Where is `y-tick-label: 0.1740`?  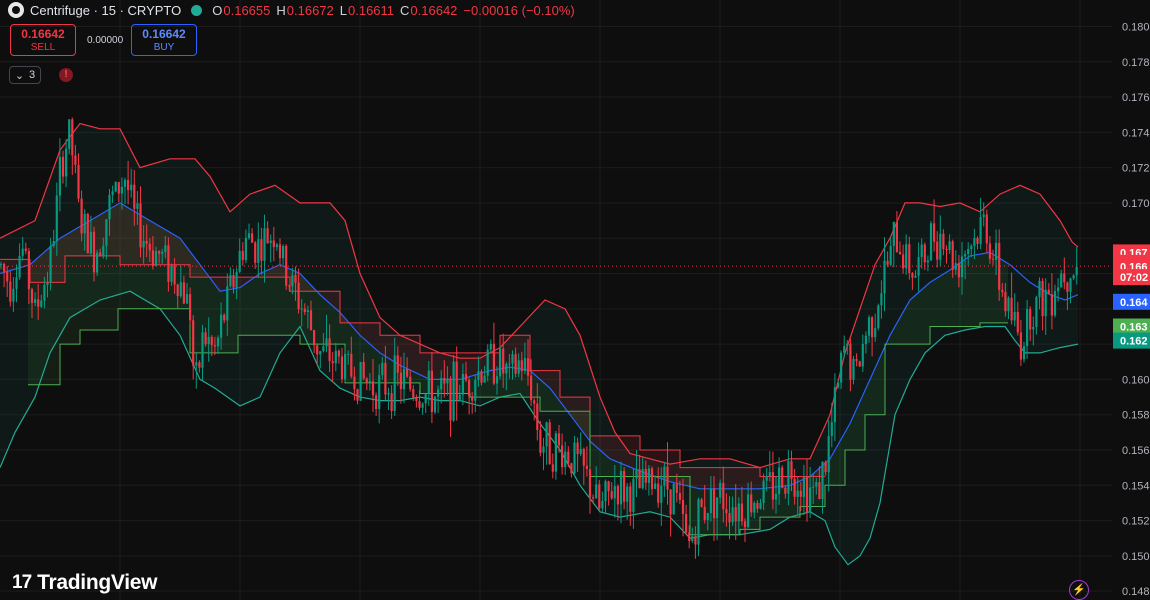 y-tick-label: 0.1740 is located at coordinates (1136, 133).